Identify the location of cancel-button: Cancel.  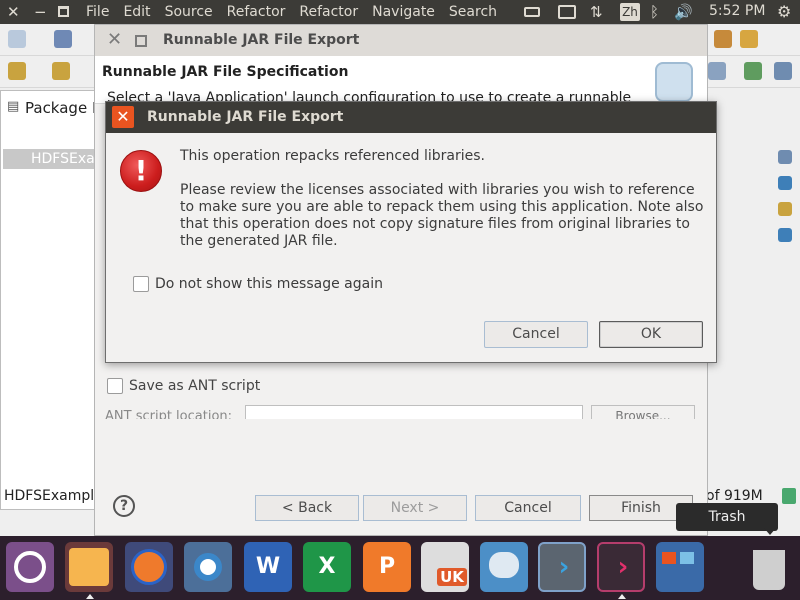
(536, 334).